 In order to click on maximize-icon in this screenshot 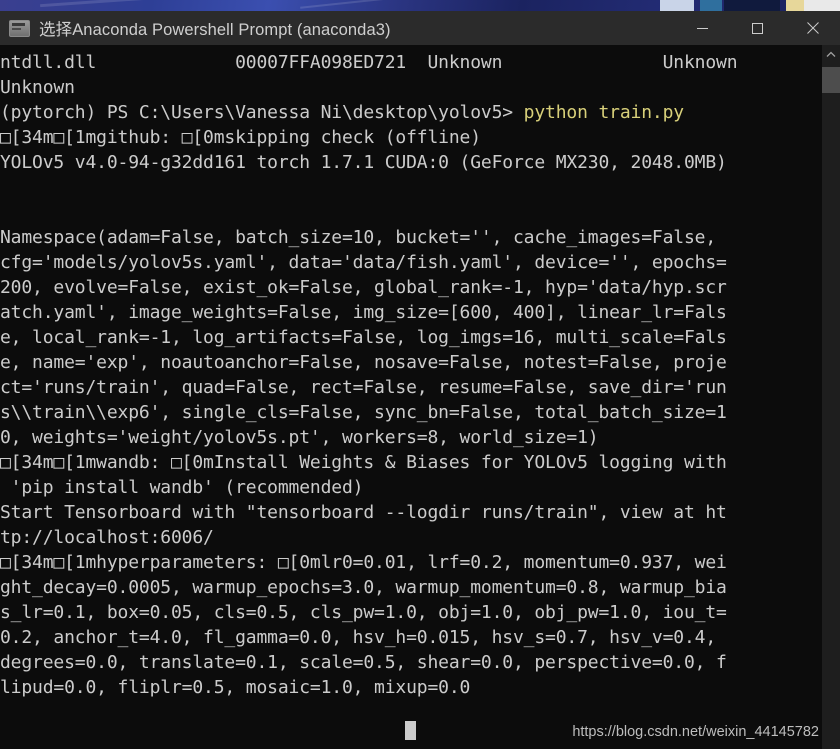, I will do `click(757, 28)`.